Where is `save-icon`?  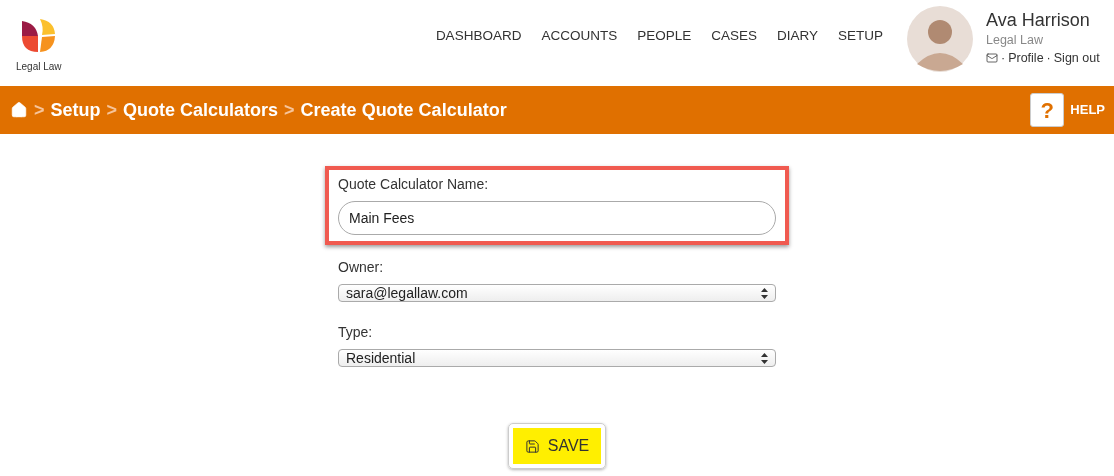
save-icon is located at coordinates (532, 446).